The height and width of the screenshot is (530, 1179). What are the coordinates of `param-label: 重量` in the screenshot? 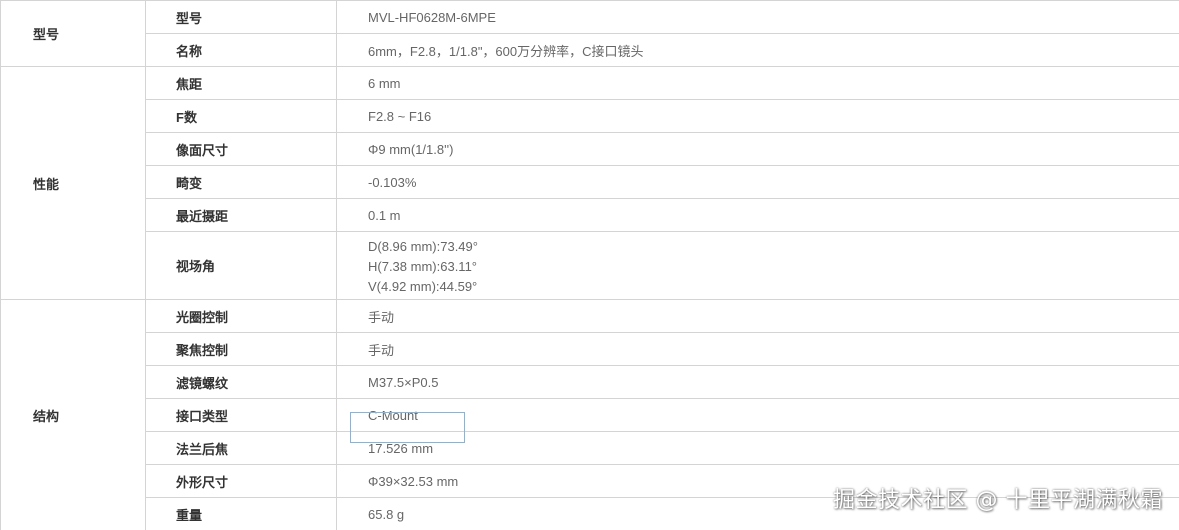 It's located at (241, 513).